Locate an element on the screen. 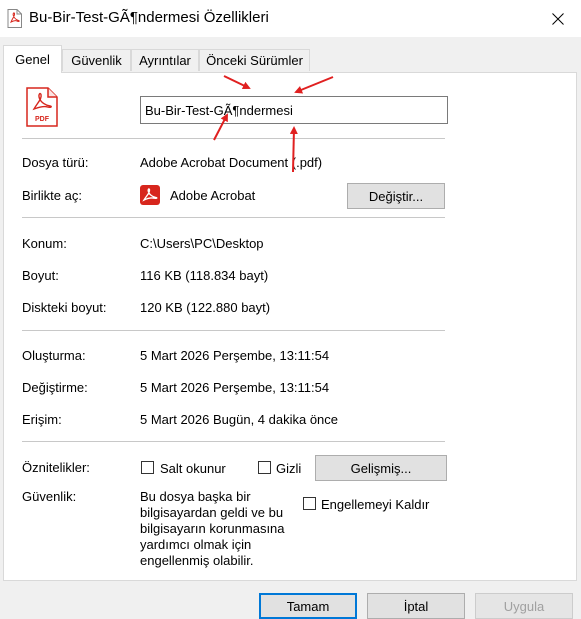 This screenshot has width=581, height=619. hidden-checkbox is located at coordinates (264, 467).